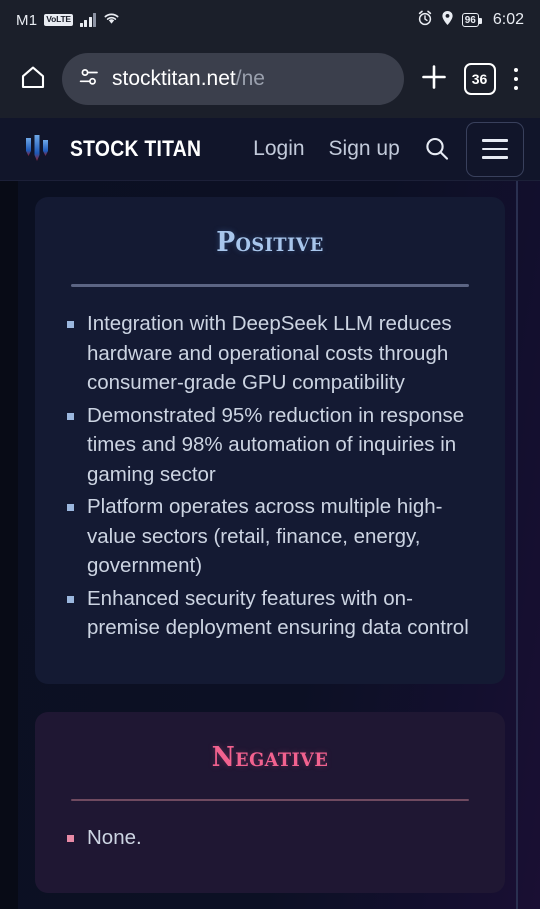 Image resolution: width=540 pixels, height=909 pixels. Describe the element at coordinates (270, 757) in the screenshot. I see `negative-section-title: Negative` at that location.